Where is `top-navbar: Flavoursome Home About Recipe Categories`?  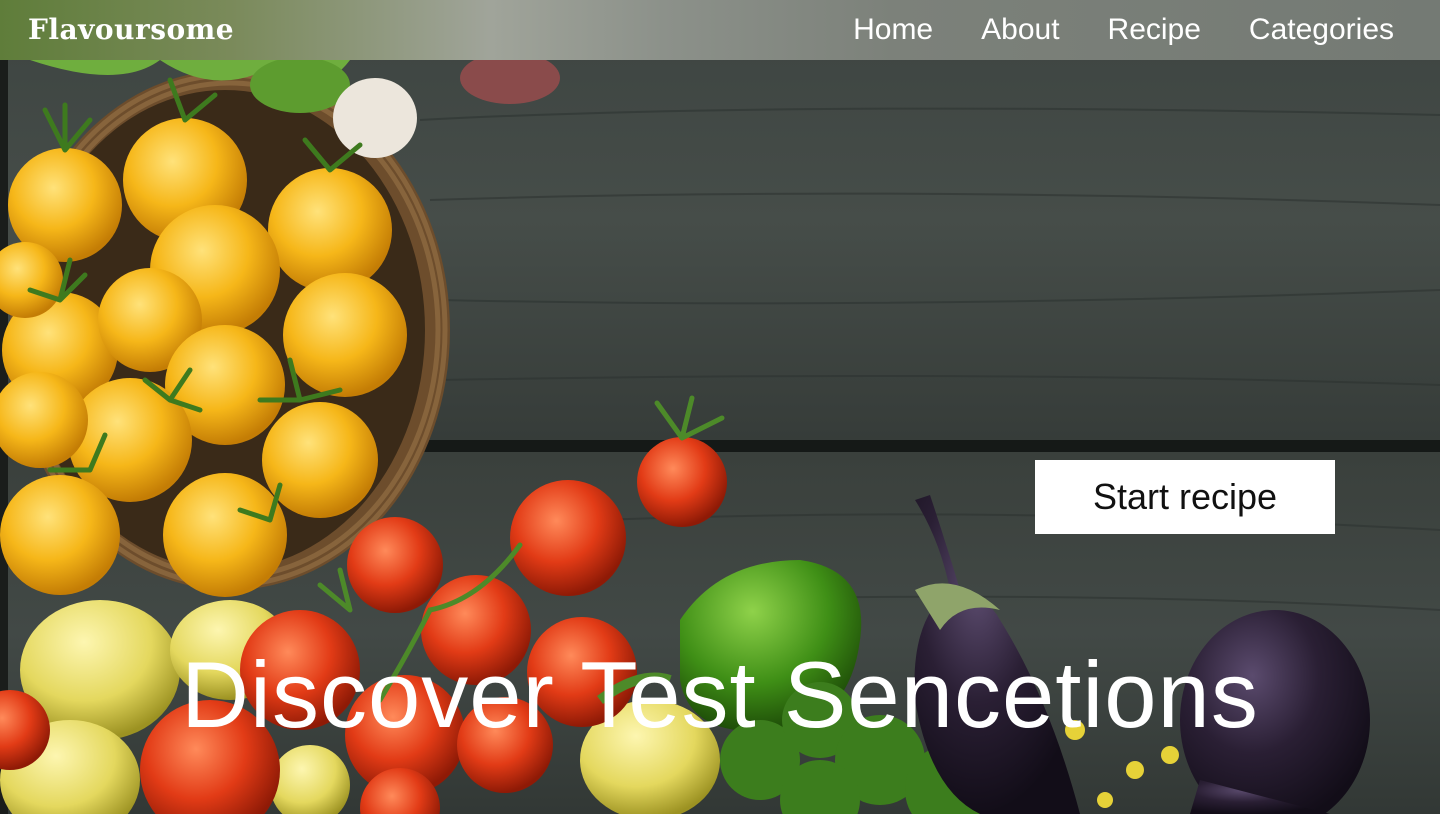 top-navbar: Flavoursome Home About Recipe Categories is located at coordinates (720, 30).